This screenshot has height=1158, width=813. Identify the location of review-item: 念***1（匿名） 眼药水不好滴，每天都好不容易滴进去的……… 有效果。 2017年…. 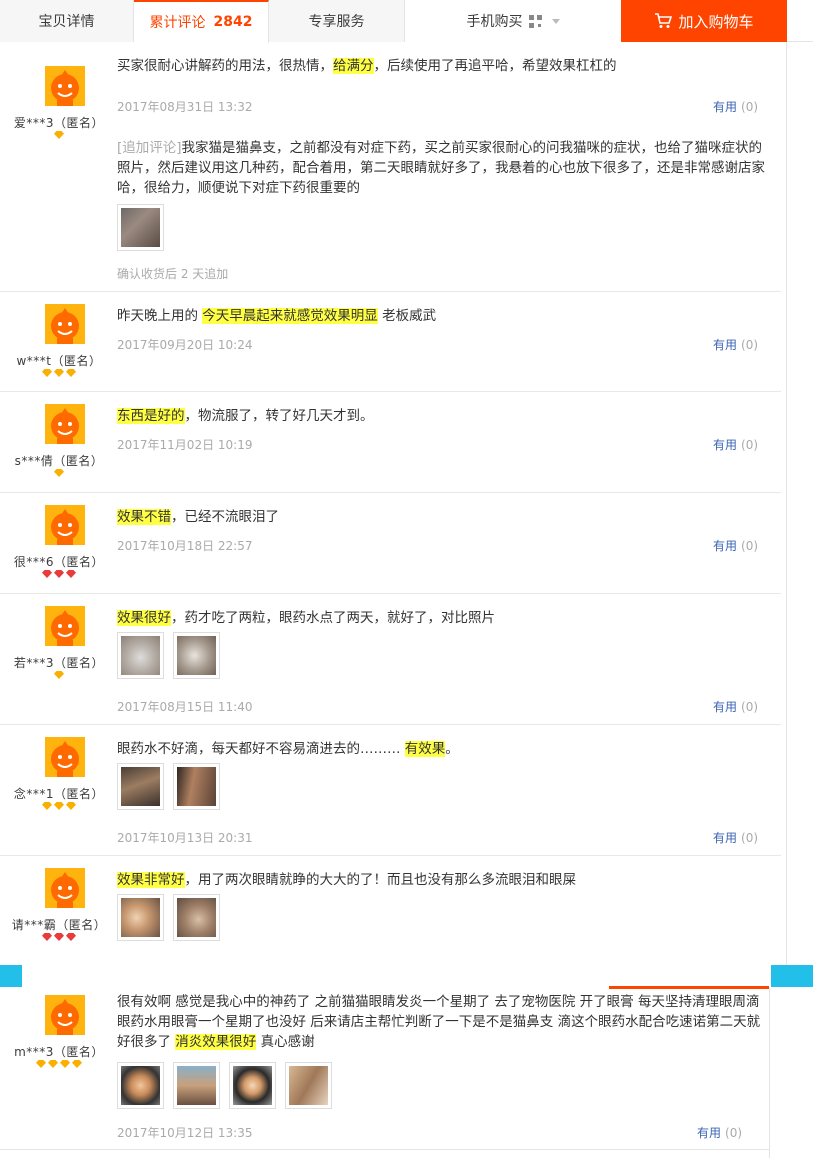
(390, 790).